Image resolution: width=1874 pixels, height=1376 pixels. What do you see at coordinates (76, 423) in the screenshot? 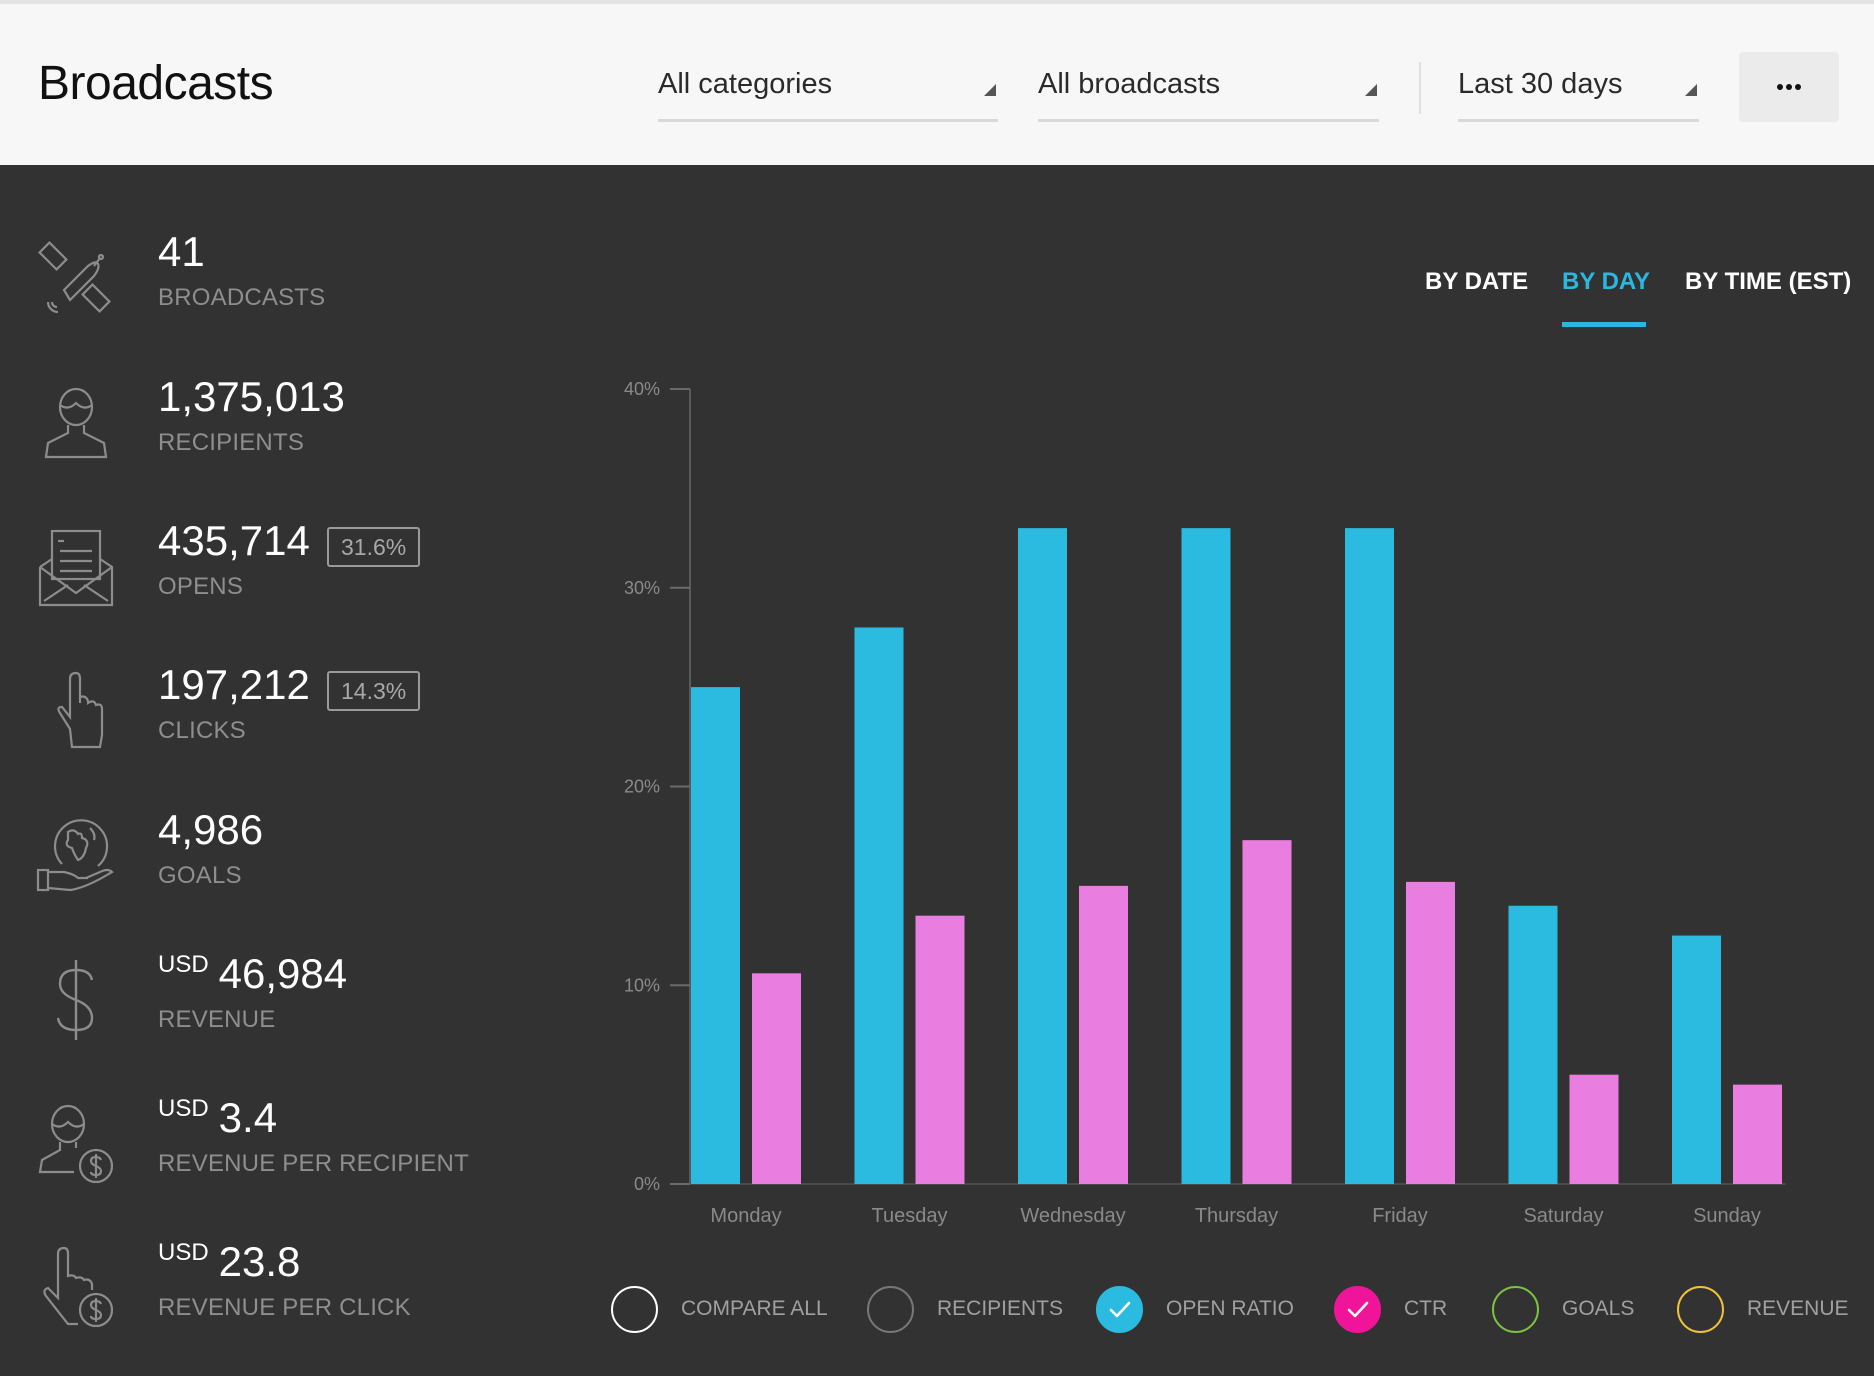
I see `user-icon` at bounding box center [76, 423].